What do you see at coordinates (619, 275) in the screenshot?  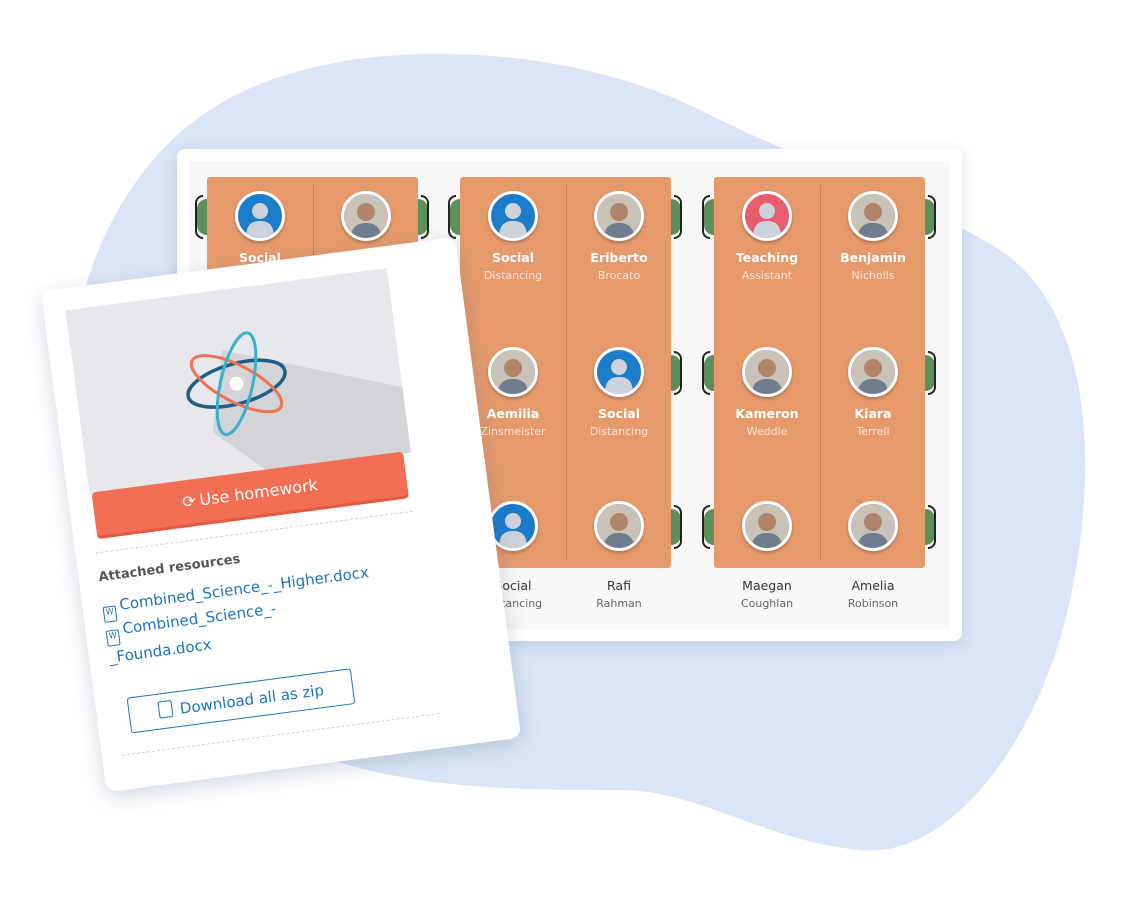 I see `student-last-name: Brocato` at bounding box center [619, 275].